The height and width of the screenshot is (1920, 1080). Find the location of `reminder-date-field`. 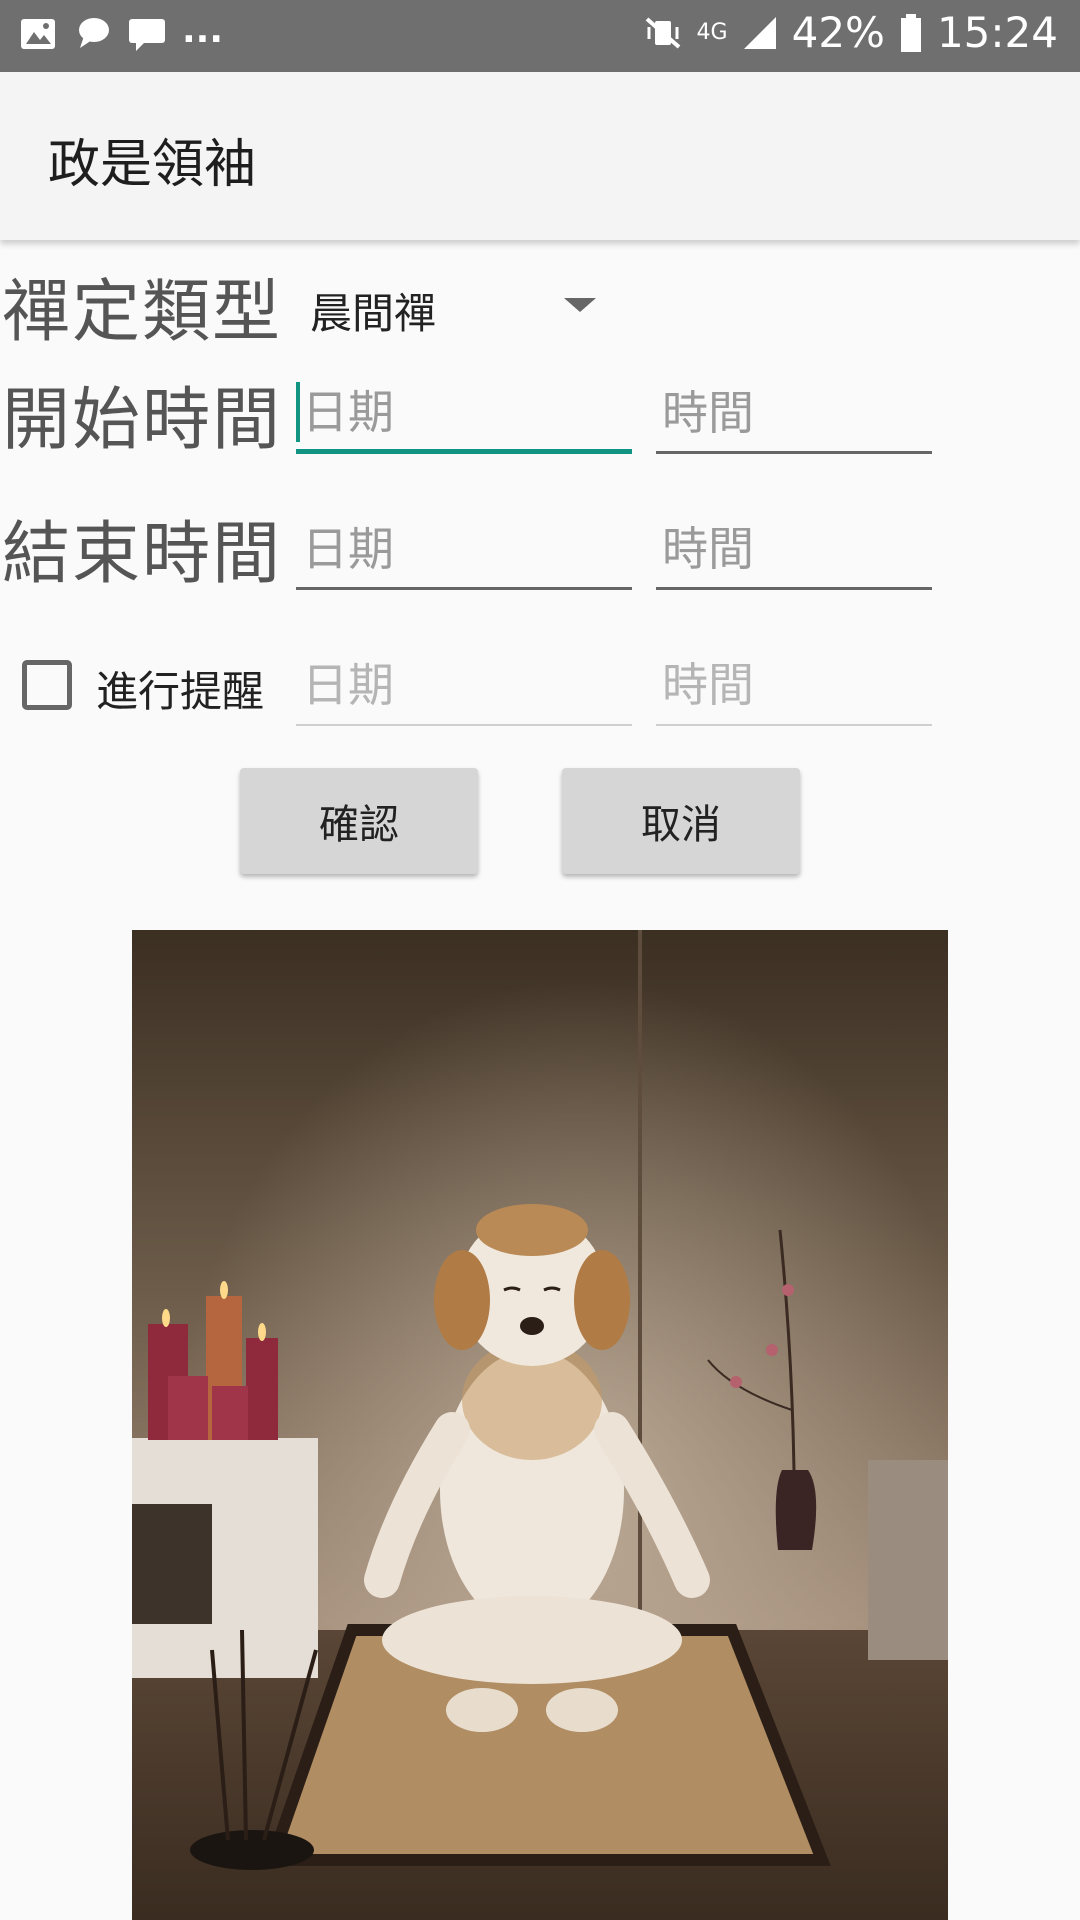

reminder-date-field is located at coordinates (464, 686).